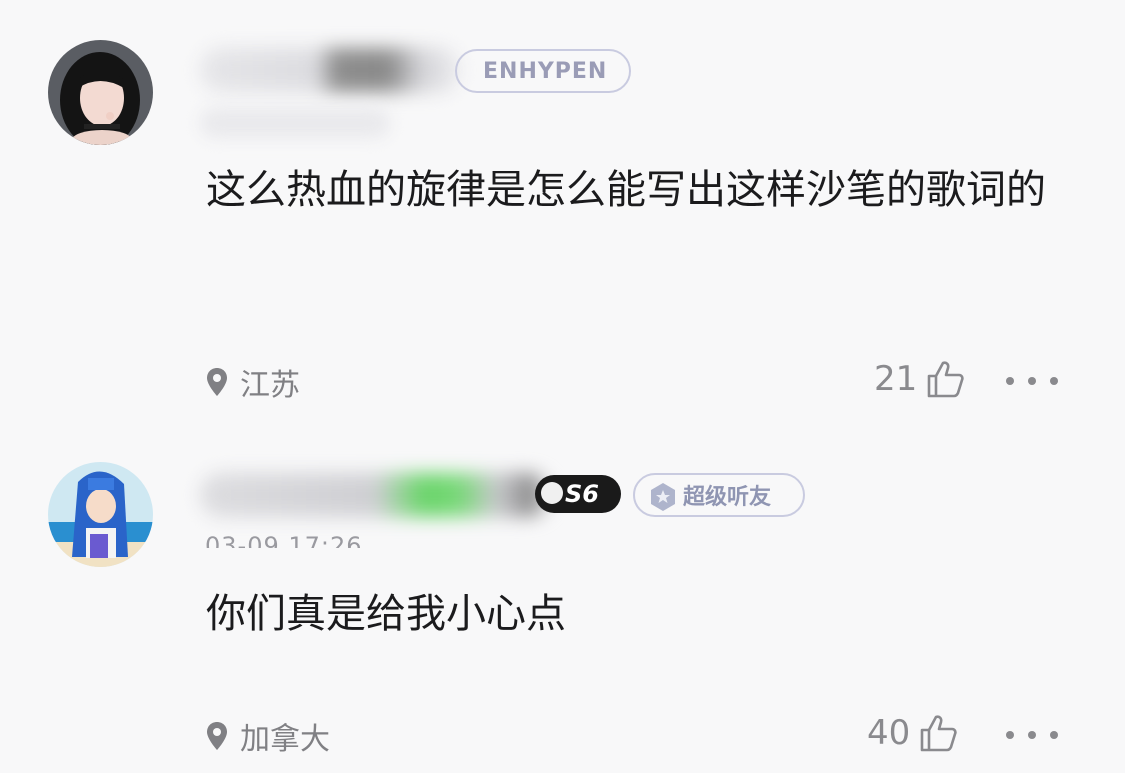  I want to click on like-button: 40, so click(912, 733).